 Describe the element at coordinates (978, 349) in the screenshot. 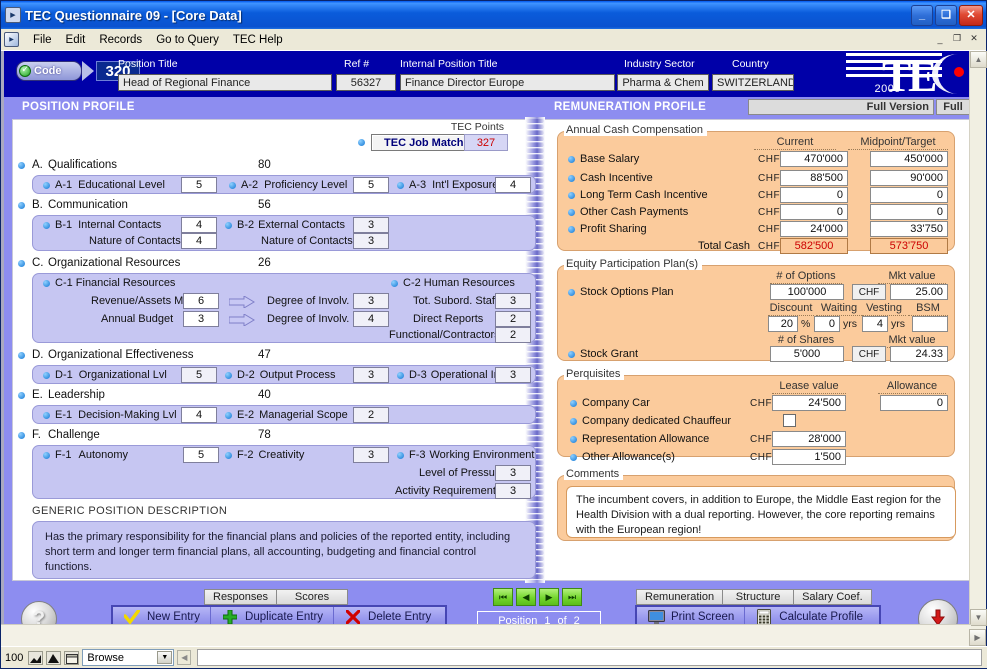

I see `window-vertical-scrollbar: ▲ ▼` at that location.